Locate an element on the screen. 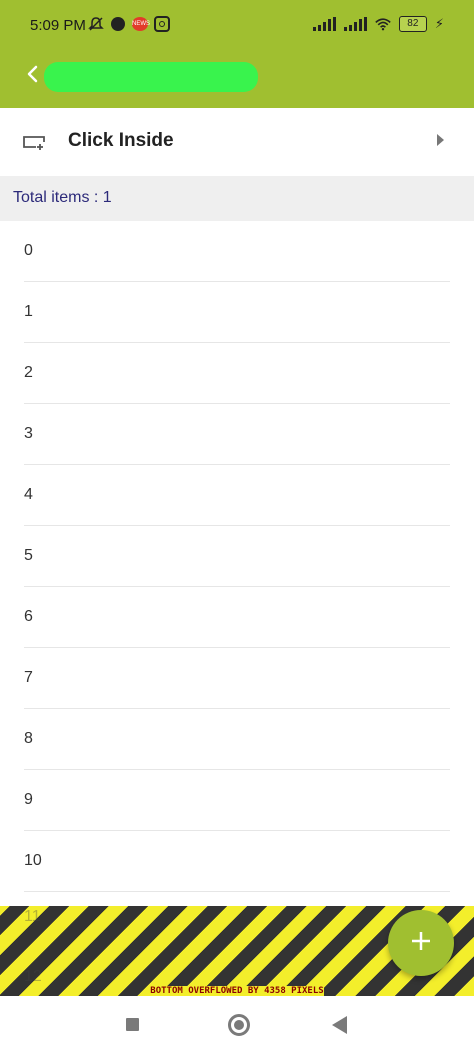 This screenshot has height=1053, width=474. list-item-label: 9 is located at coordinates (28, 799).